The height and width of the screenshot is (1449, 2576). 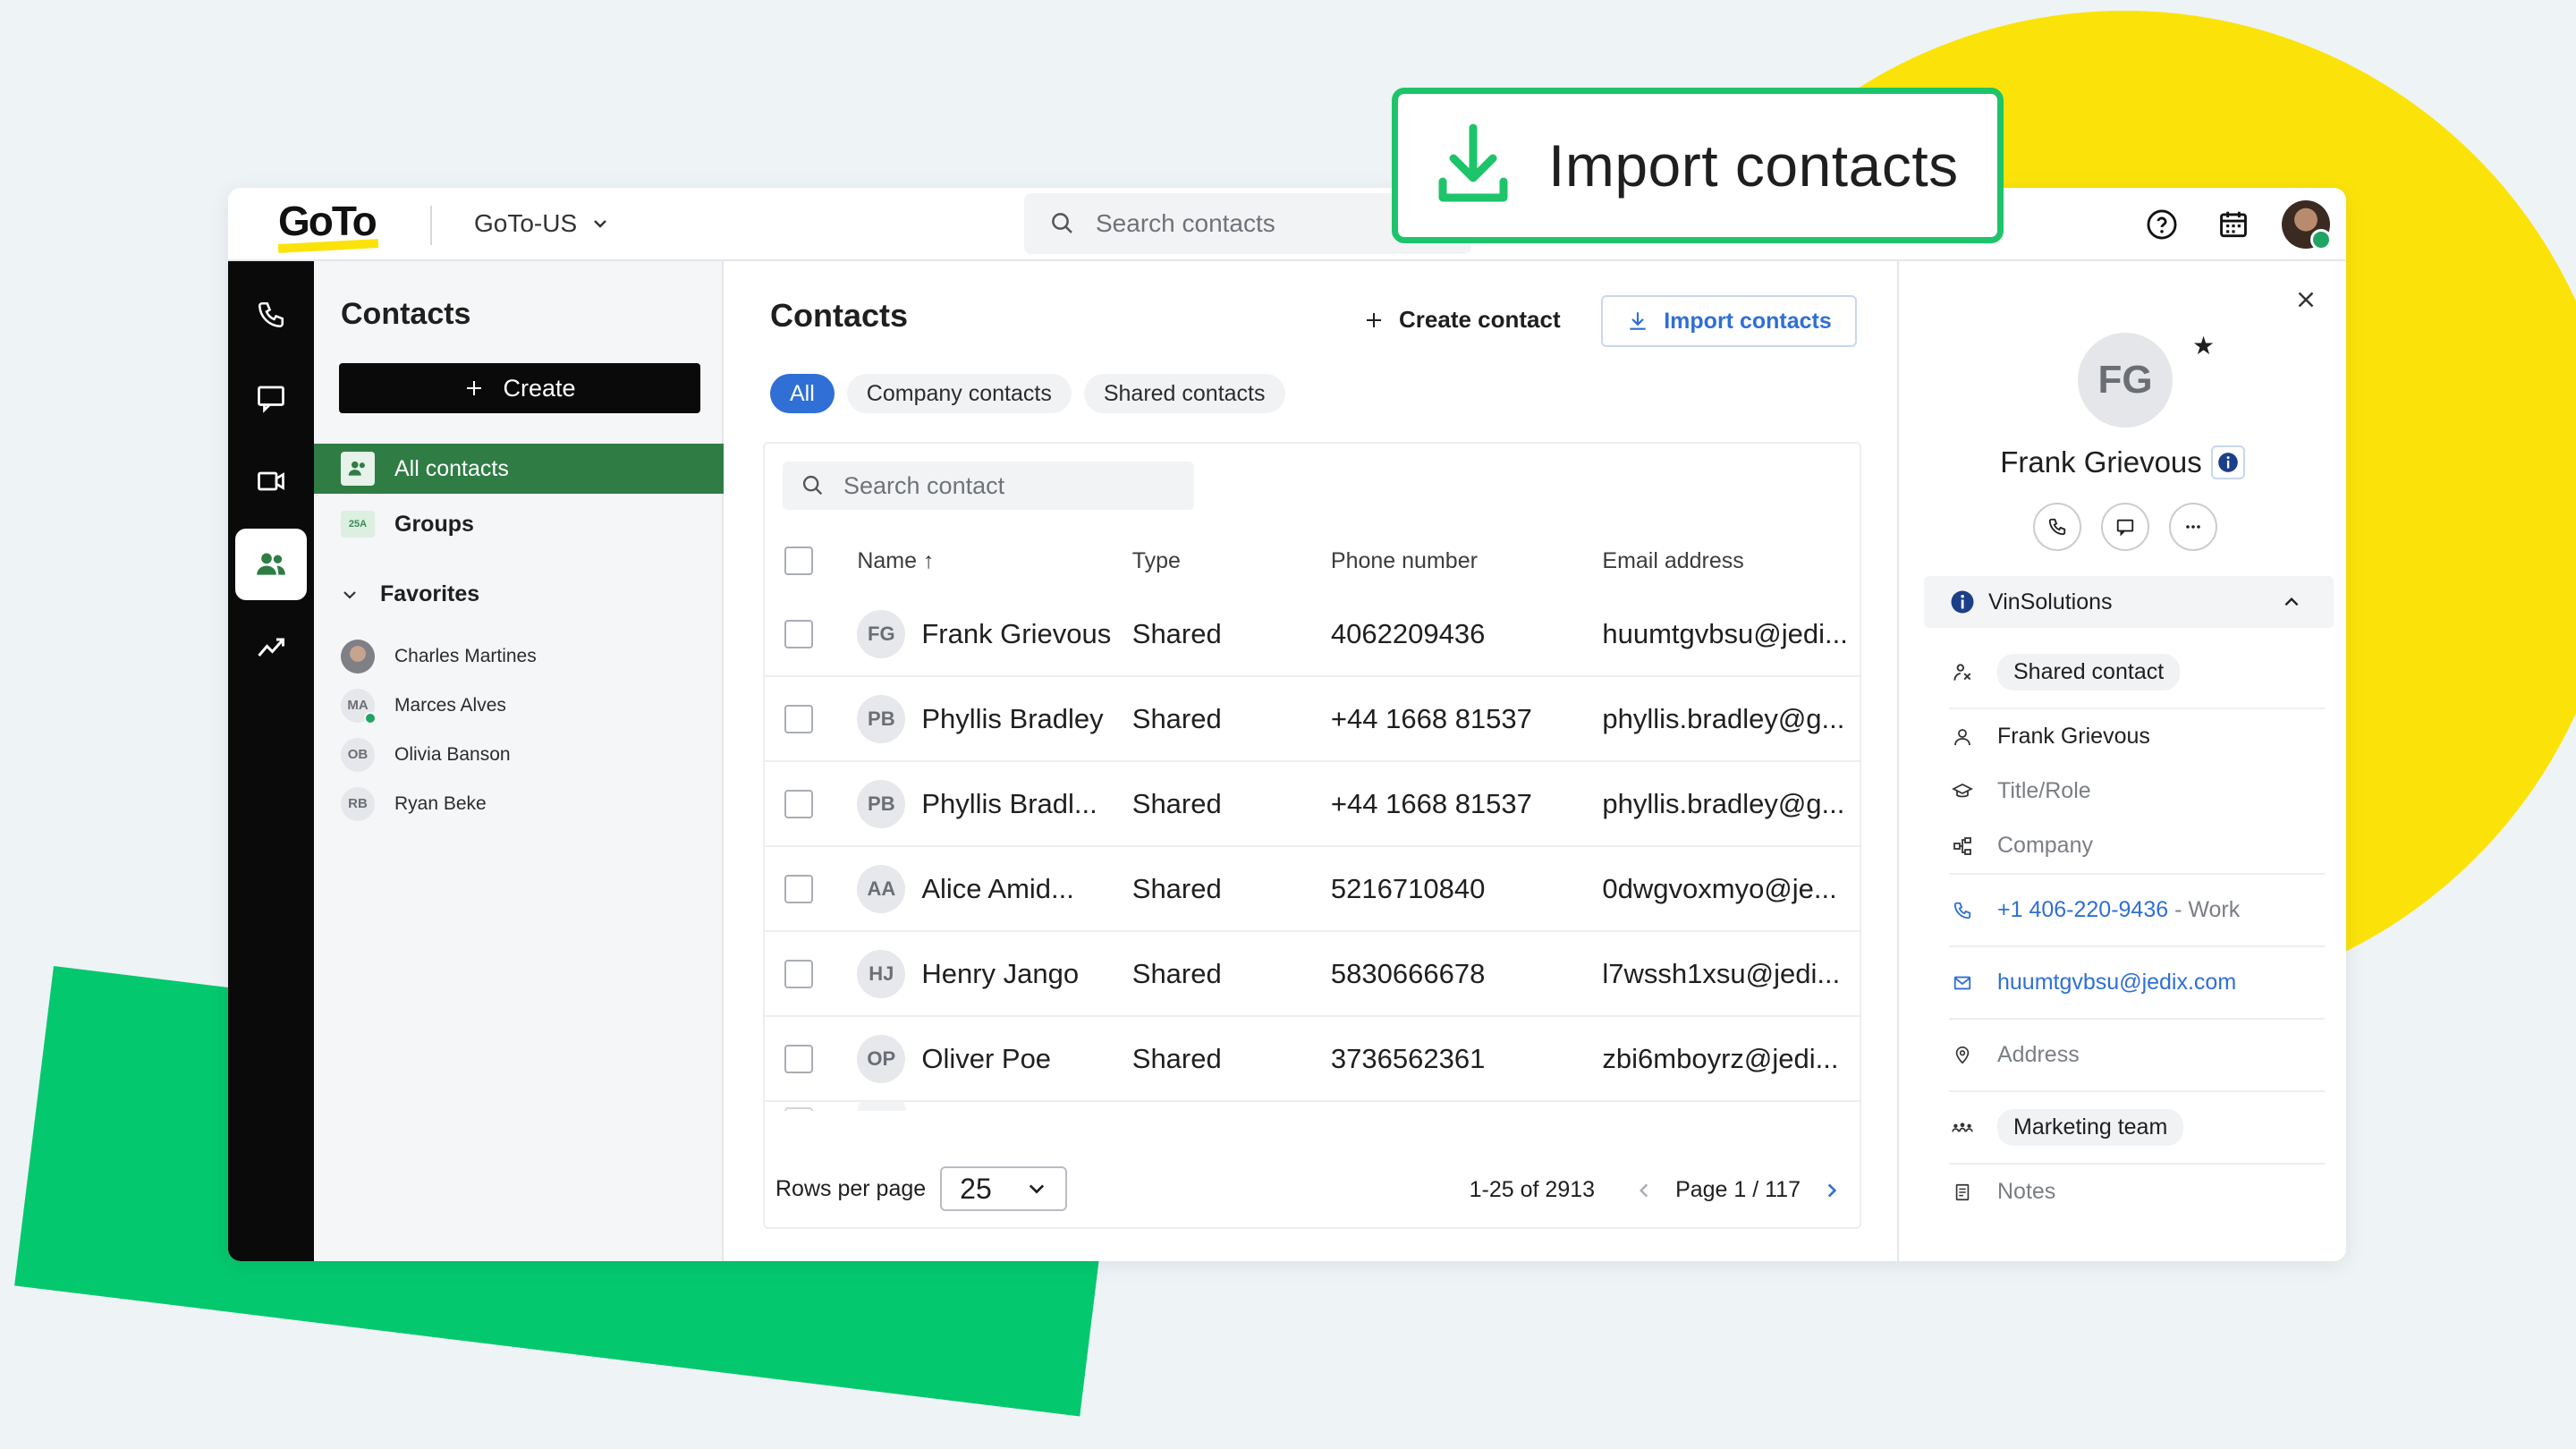 I want to click on email-row: huumtgvbsu@jedix.com, so click(x=2137, y=983).